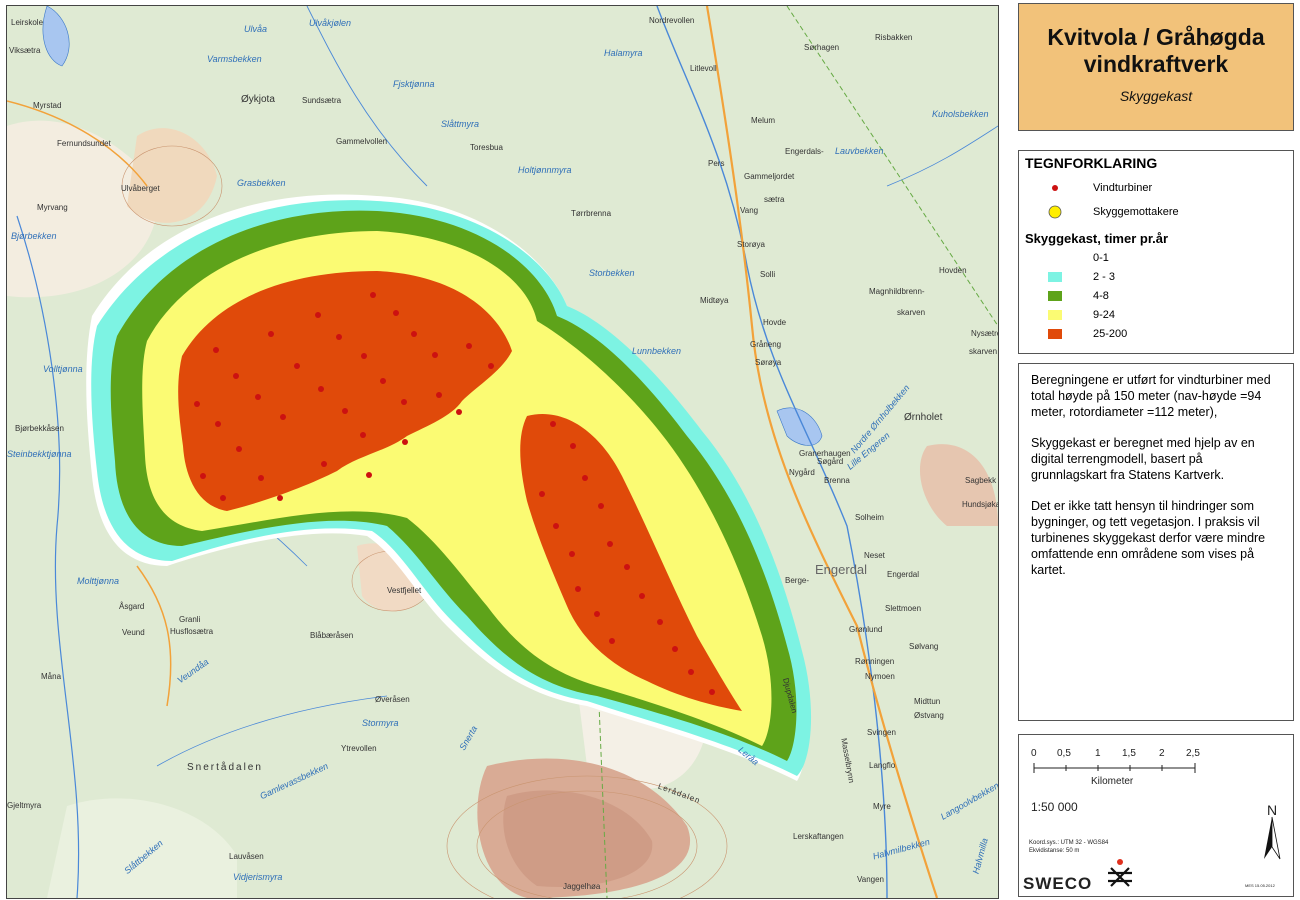 The height and width of the screenshot is (900, 1300). Describe the element at coordinates (1110, 334) in the screenshot. I see `legend-label: 25-200` at that location.